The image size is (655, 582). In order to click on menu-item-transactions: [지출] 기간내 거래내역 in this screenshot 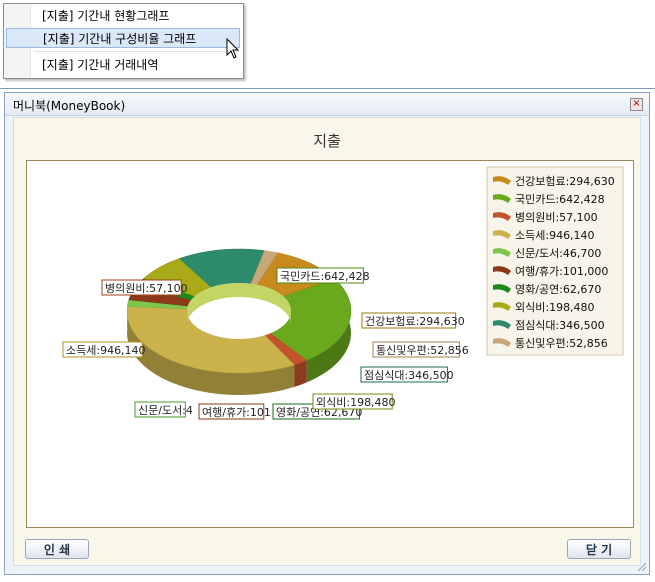, I will do `click(123, 65)`.